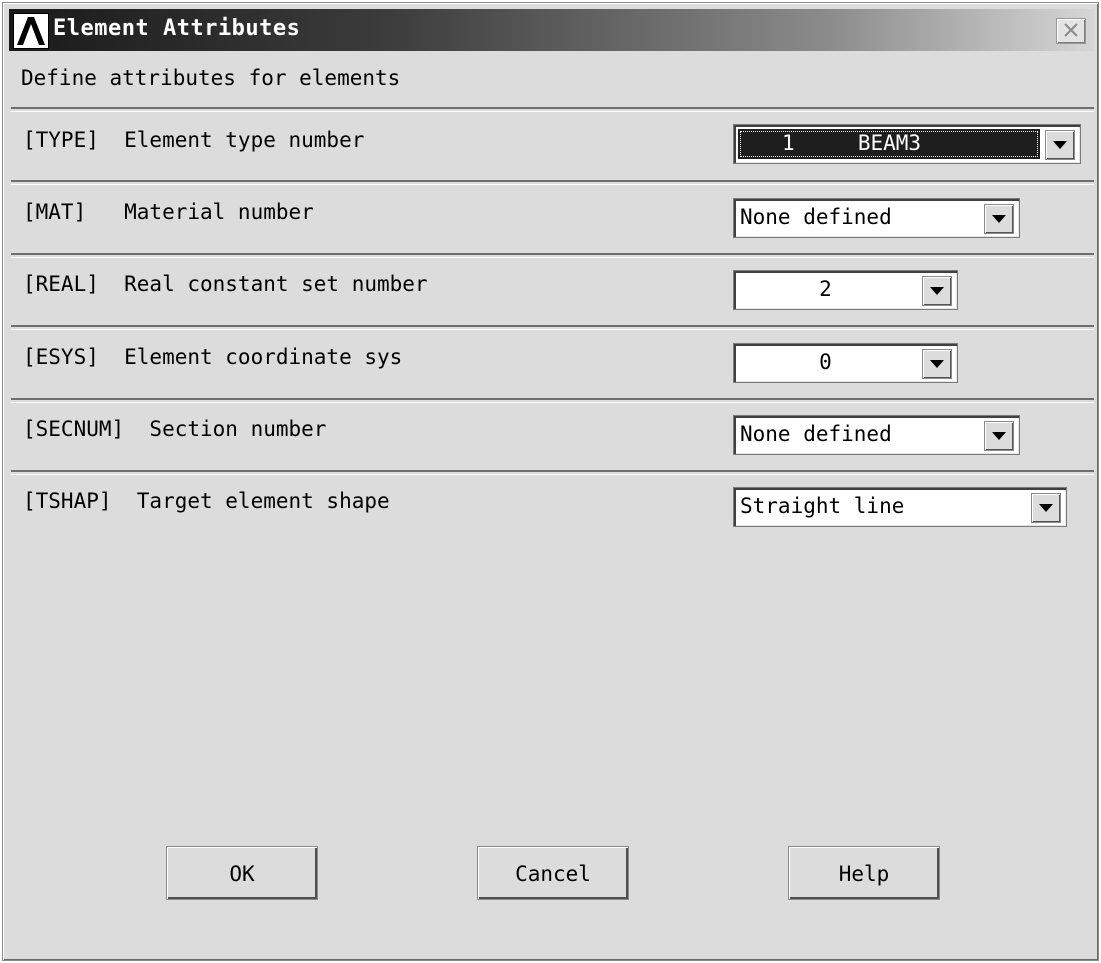 This screenshot has height=963, width=1101. What do you see at coordinates (206, 501) in the screenshot?
I see `tshap-label: [TSHAP] Target element shape` at bounding box center [206, 501].